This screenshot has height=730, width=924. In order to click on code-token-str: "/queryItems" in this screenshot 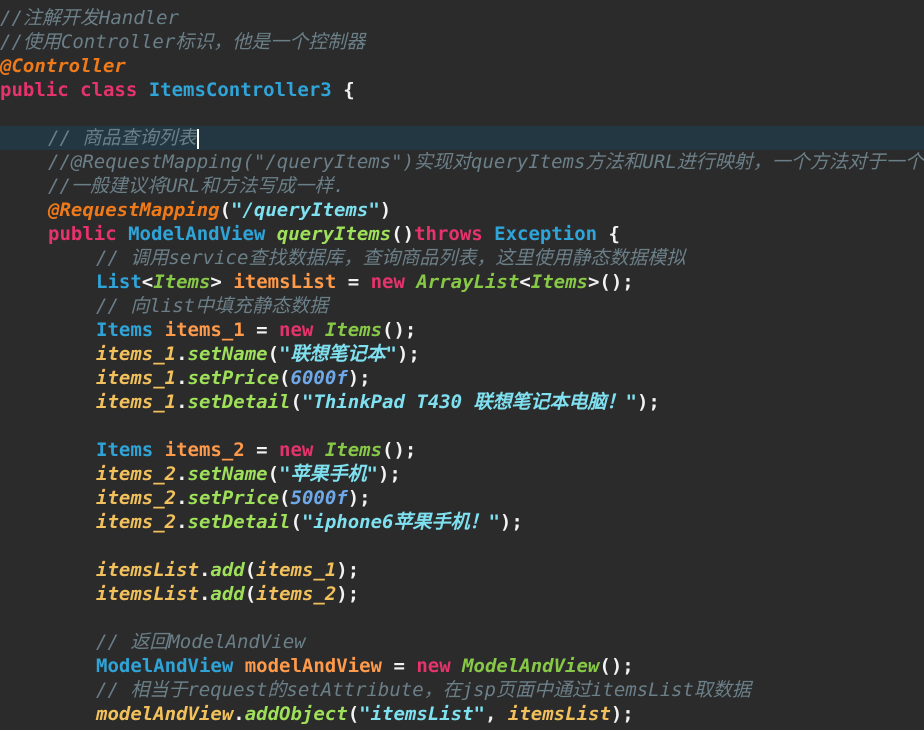, I will do `click(305, 210)`.